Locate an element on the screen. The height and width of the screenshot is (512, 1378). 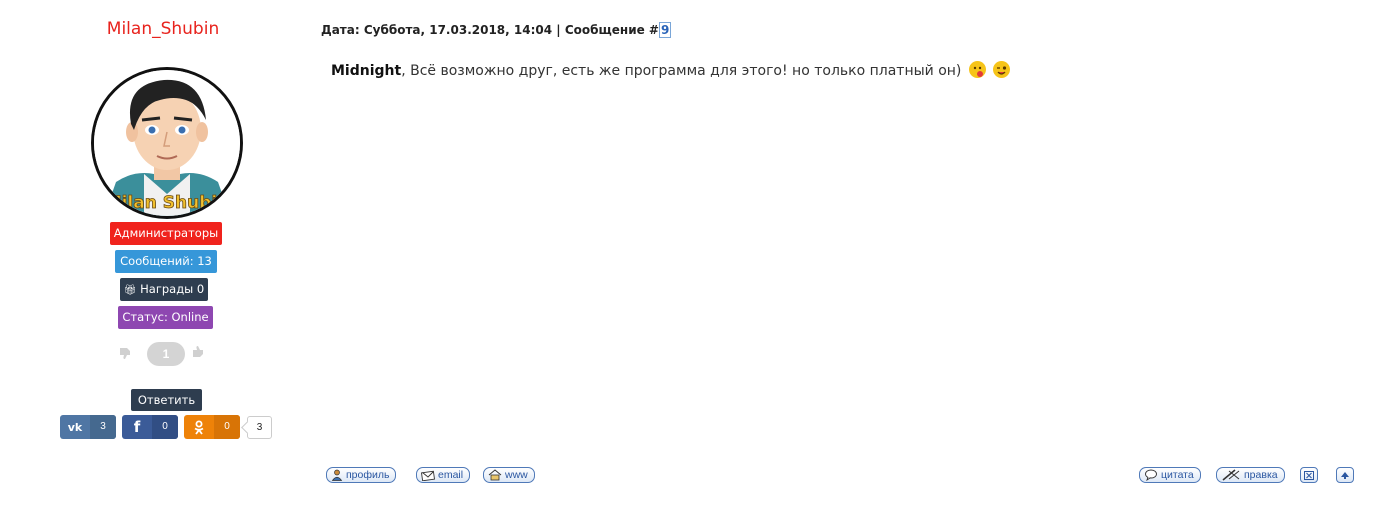
odnoklassniki-icon is located at coordinates (199, 427).